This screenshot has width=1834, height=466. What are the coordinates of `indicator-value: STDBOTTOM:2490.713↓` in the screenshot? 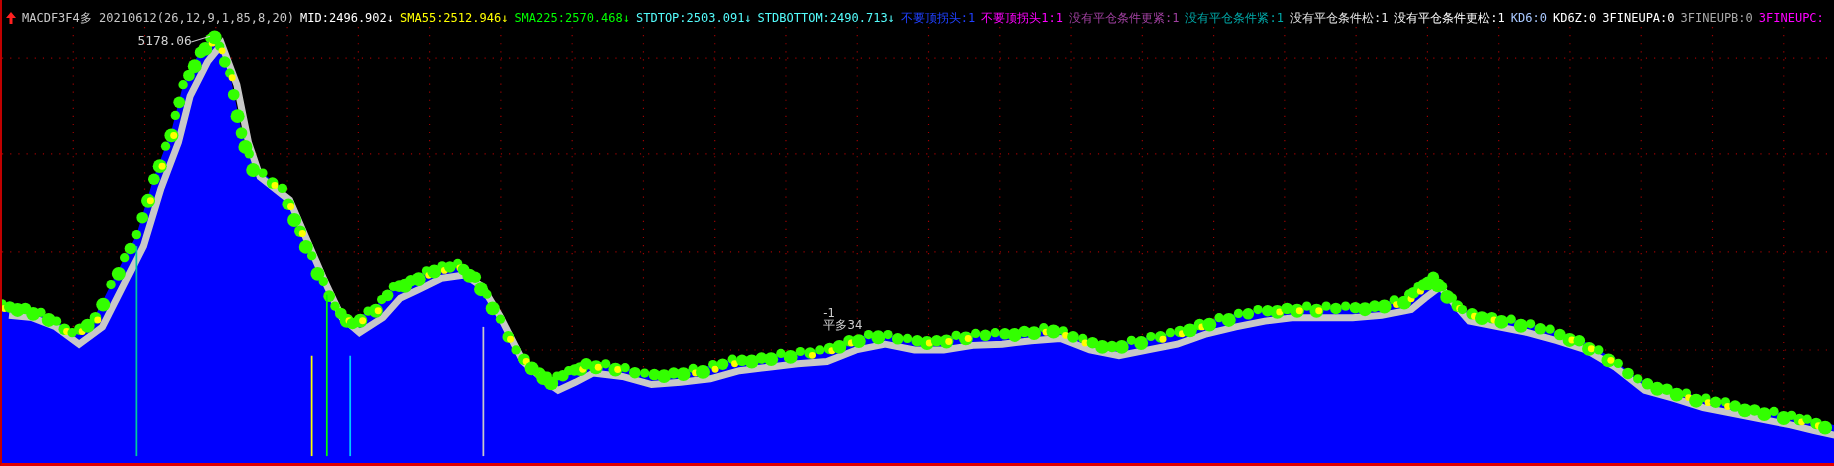 It's located at (826, 18).